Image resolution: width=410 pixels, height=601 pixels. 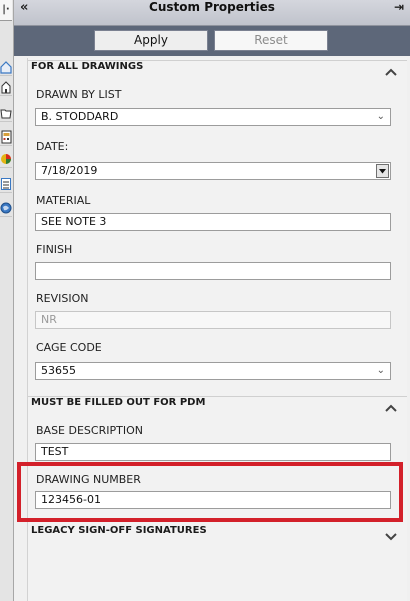 I want to click on finish-input, so click(x=213, y=271).